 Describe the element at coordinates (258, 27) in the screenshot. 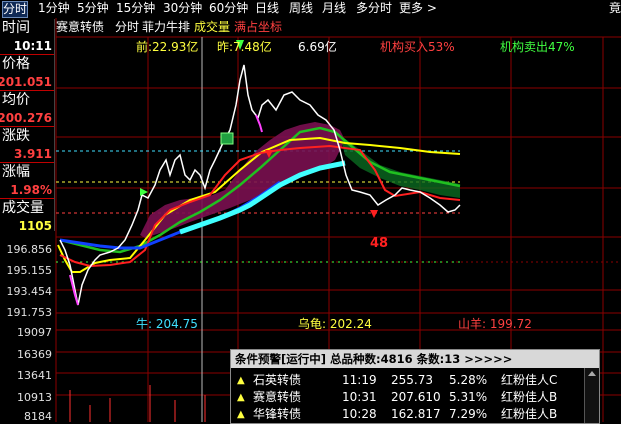

I see `full-coord-toggle: 满占坐标` at that location.